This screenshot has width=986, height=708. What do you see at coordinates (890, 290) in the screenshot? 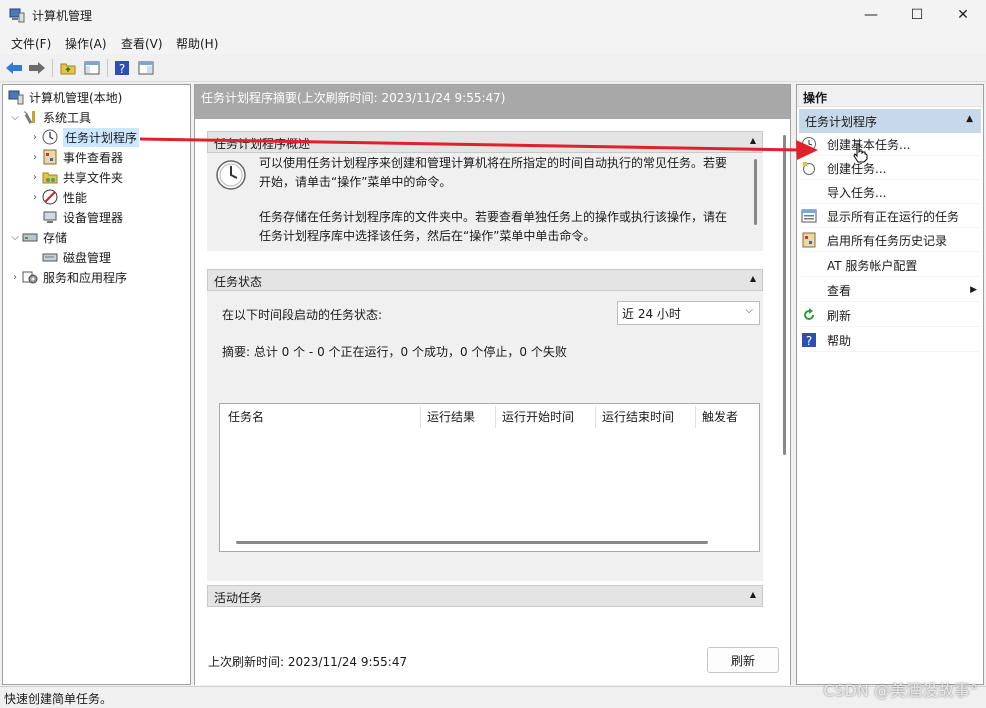
I see `action-view: 查看 ▶` at bounding box center [890, 290].